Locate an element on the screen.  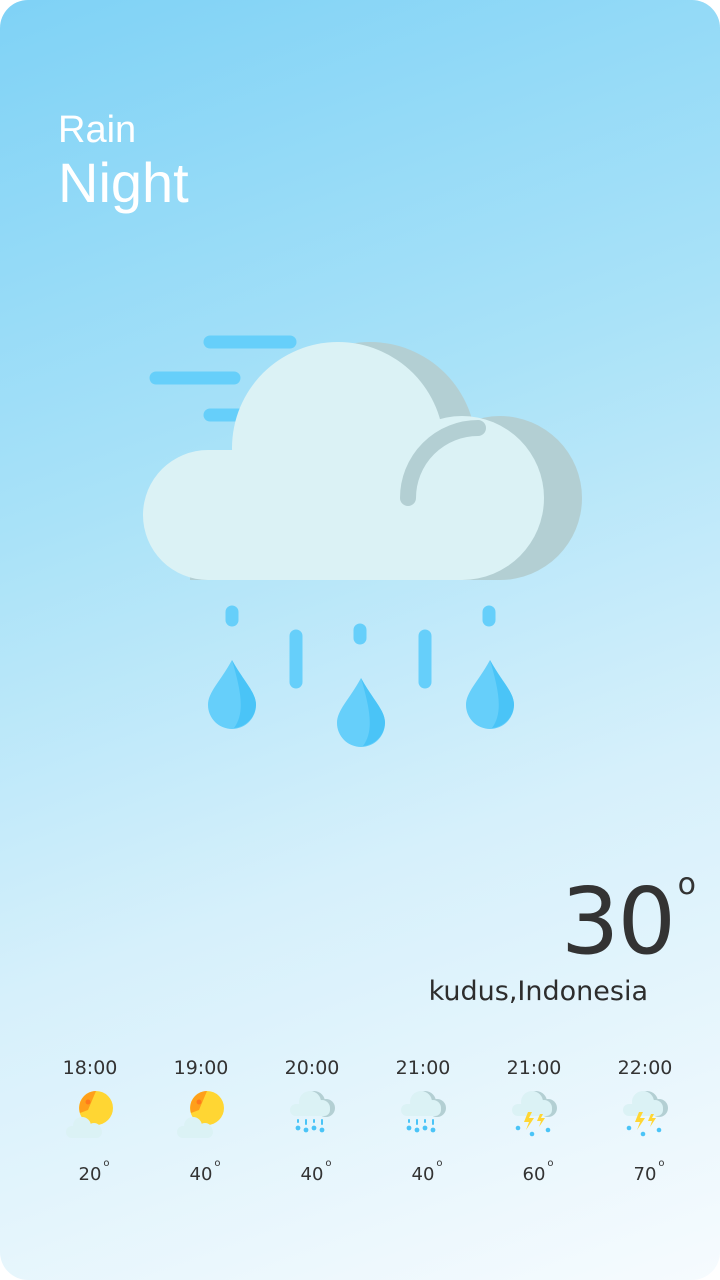
condition-label: Rain is located at coordinates (97, 130).